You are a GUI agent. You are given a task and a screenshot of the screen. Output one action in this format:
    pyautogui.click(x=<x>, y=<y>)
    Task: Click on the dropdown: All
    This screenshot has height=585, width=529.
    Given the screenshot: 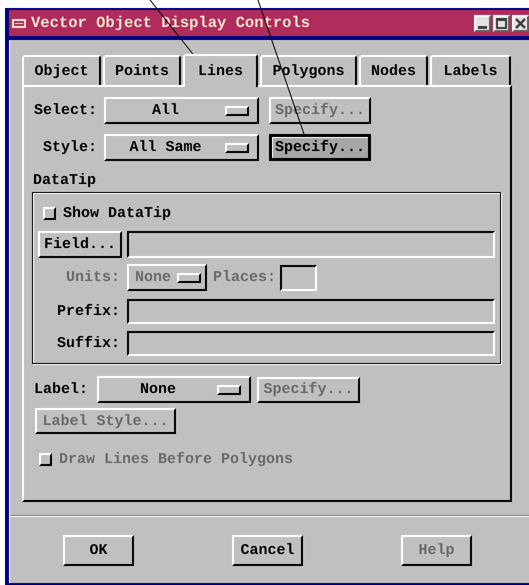 What is the action you would take?
    pyautogui.click(x=181, y=110)
    